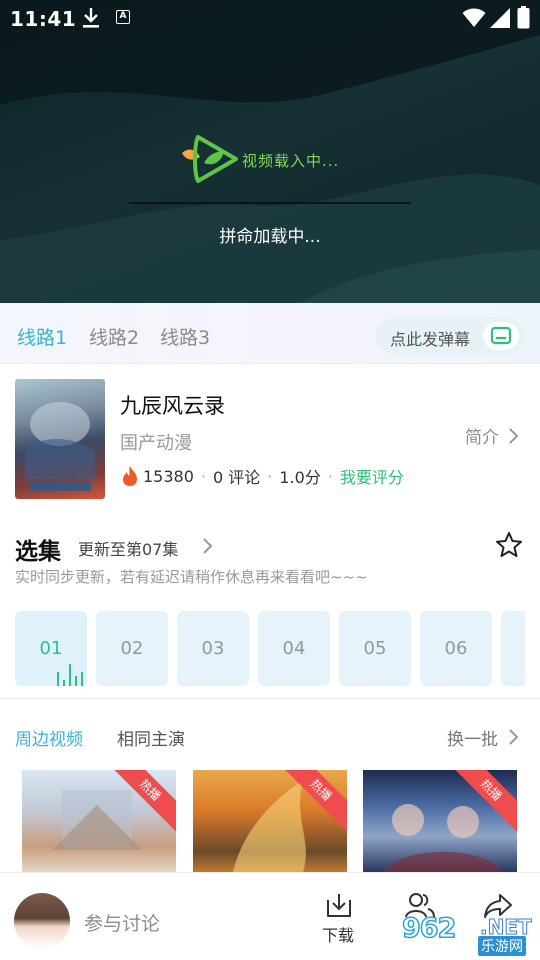 The height and width of the screenshot is (960, 540). I want to click on episodes-update-link: 更新至第07集, so click(128, 548).